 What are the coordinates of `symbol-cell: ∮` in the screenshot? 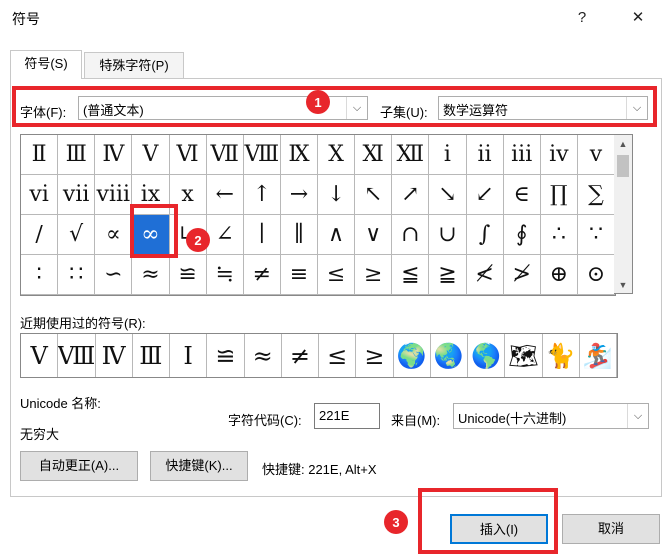 It's located at (522, 235).